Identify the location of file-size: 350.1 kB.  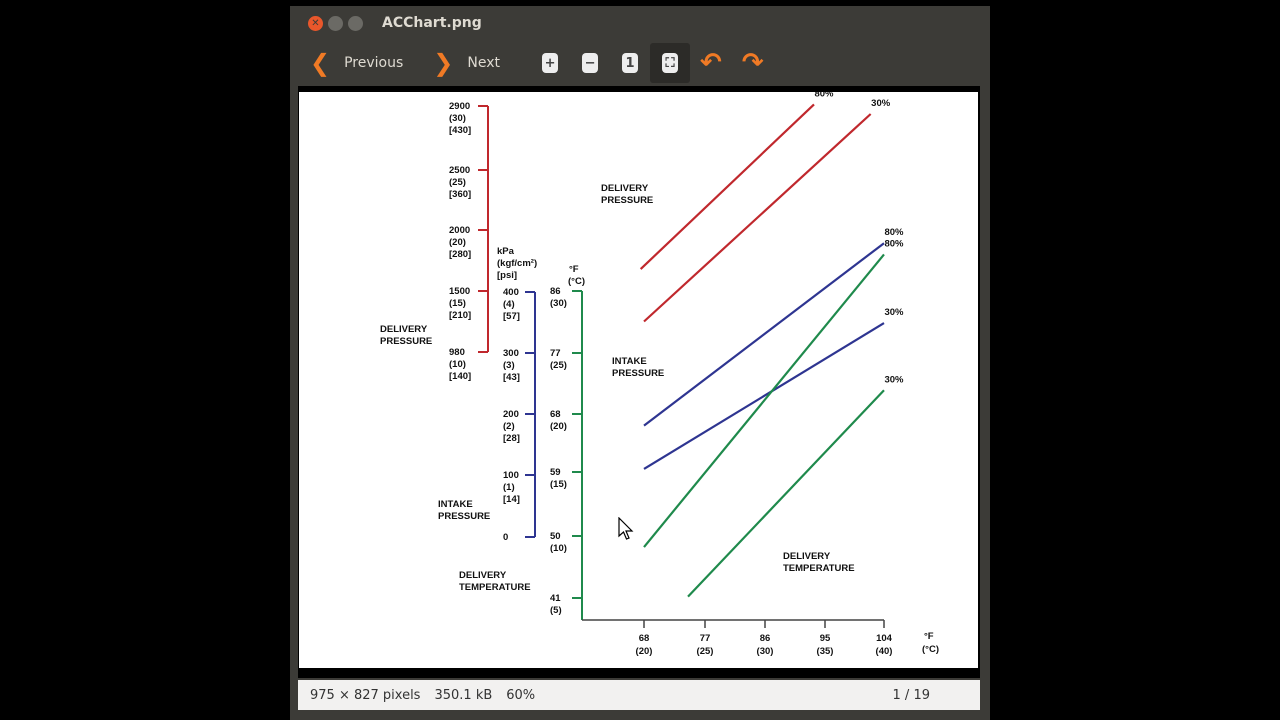
(463, 695).